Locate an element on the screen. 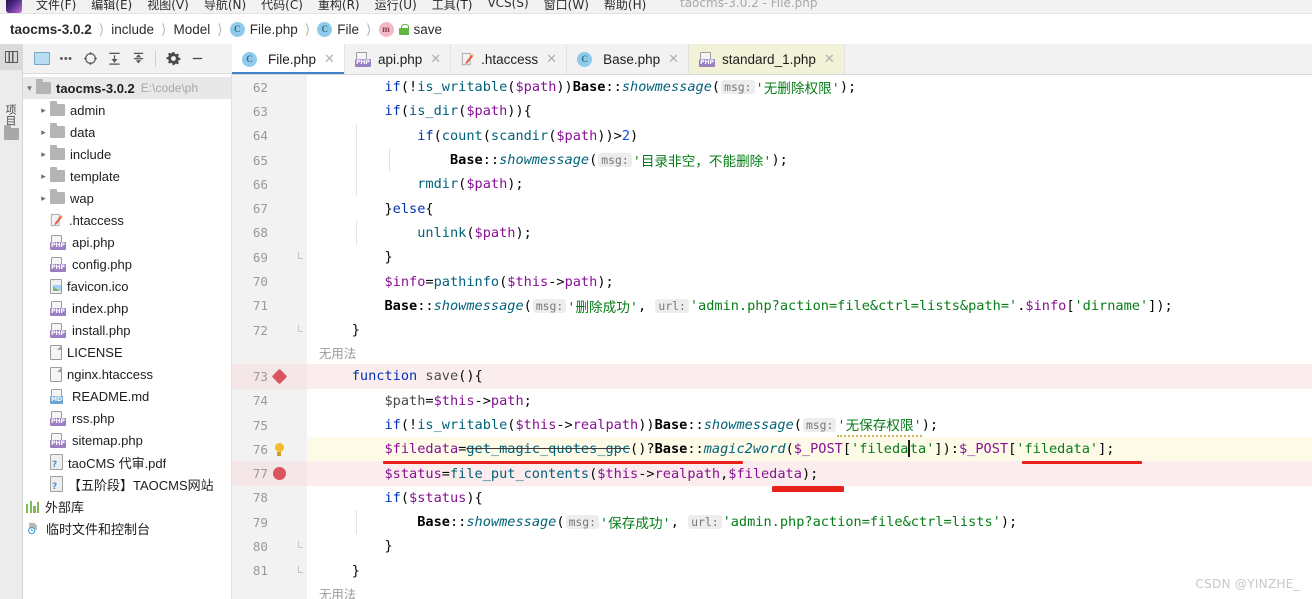 This screenshot has height=599, width=1312. code-line: 81 } is located at coordinates (772, 570).